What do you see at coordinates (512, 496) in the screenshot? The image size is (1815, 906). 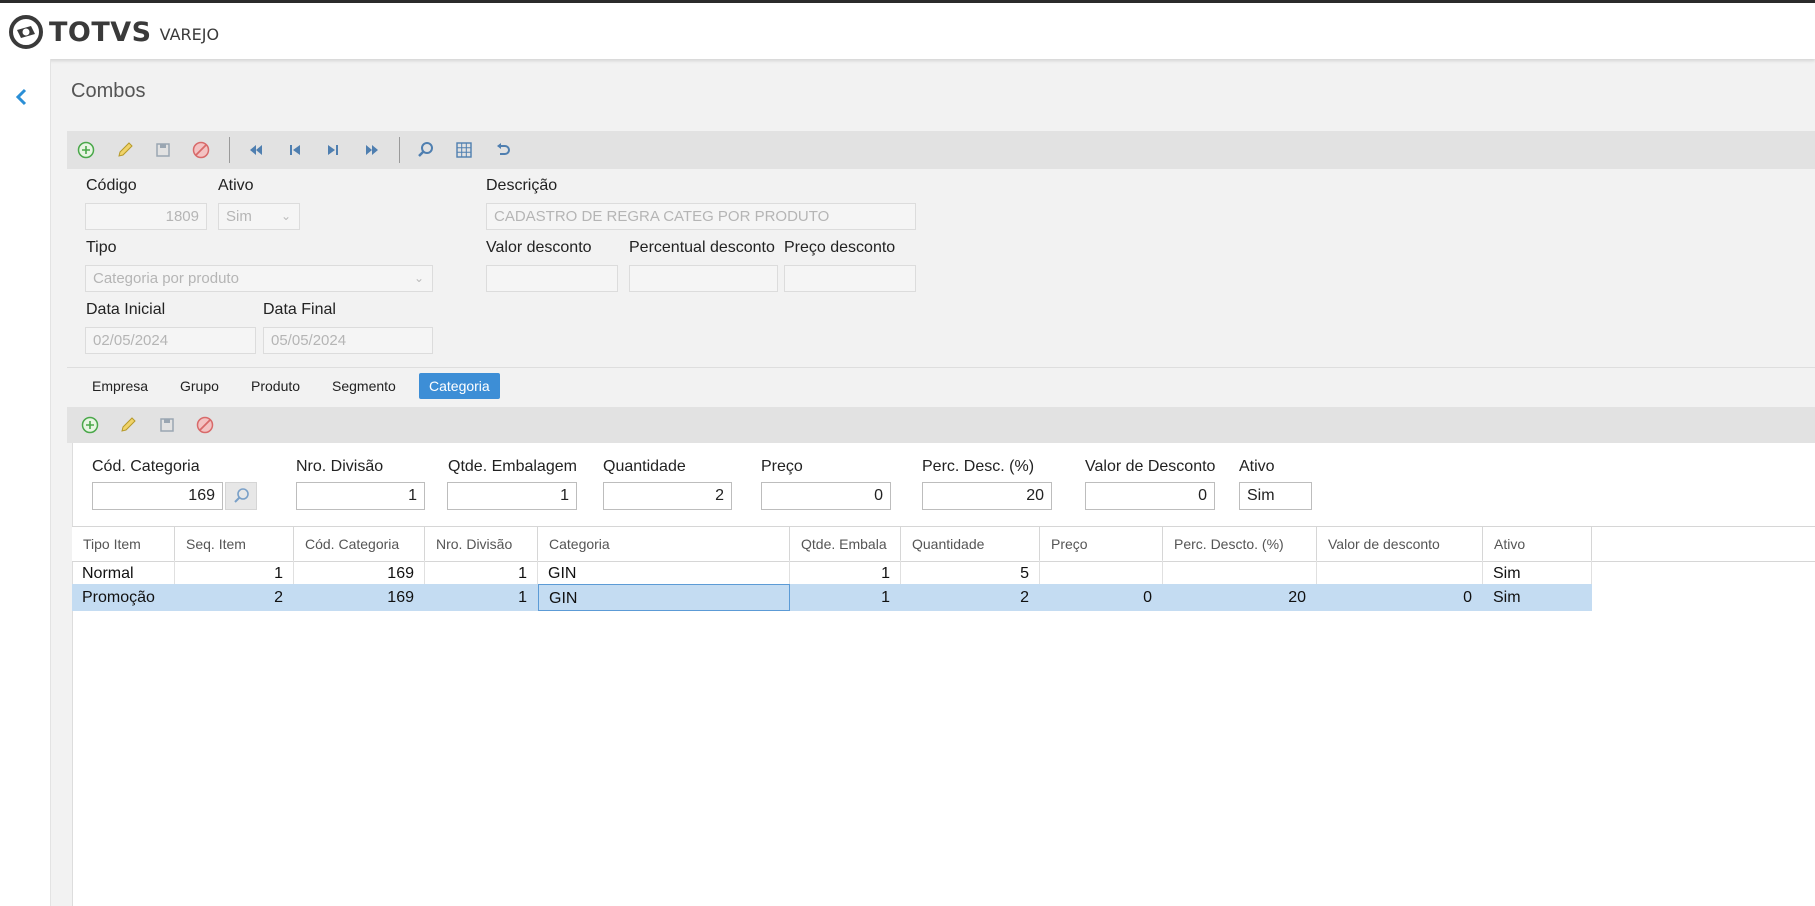 I see `qtde-embalagem-input: 1` at bounding box center [512, 496].